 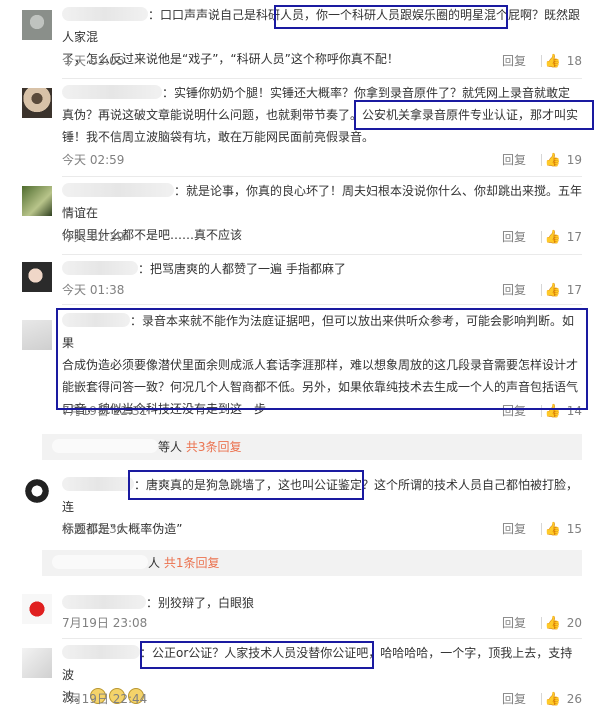 What do you see at coordinates (192, 563) in the screenshot?
I see `reply-count-link: 共1条回复` at bounding box center [192, 563].